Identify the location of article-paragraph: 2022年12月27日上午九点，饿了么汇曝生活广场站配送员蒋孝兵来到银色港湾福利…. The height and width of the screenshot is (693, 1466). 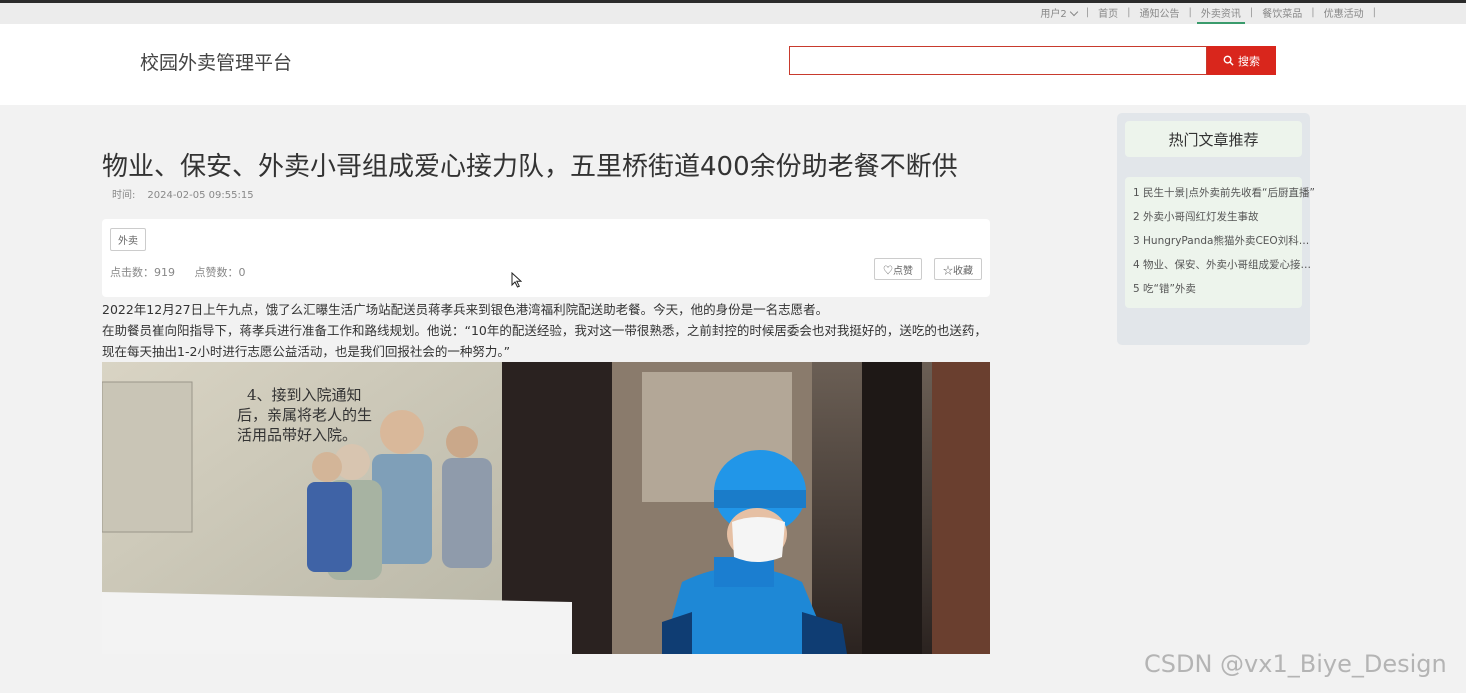
(465, 309).